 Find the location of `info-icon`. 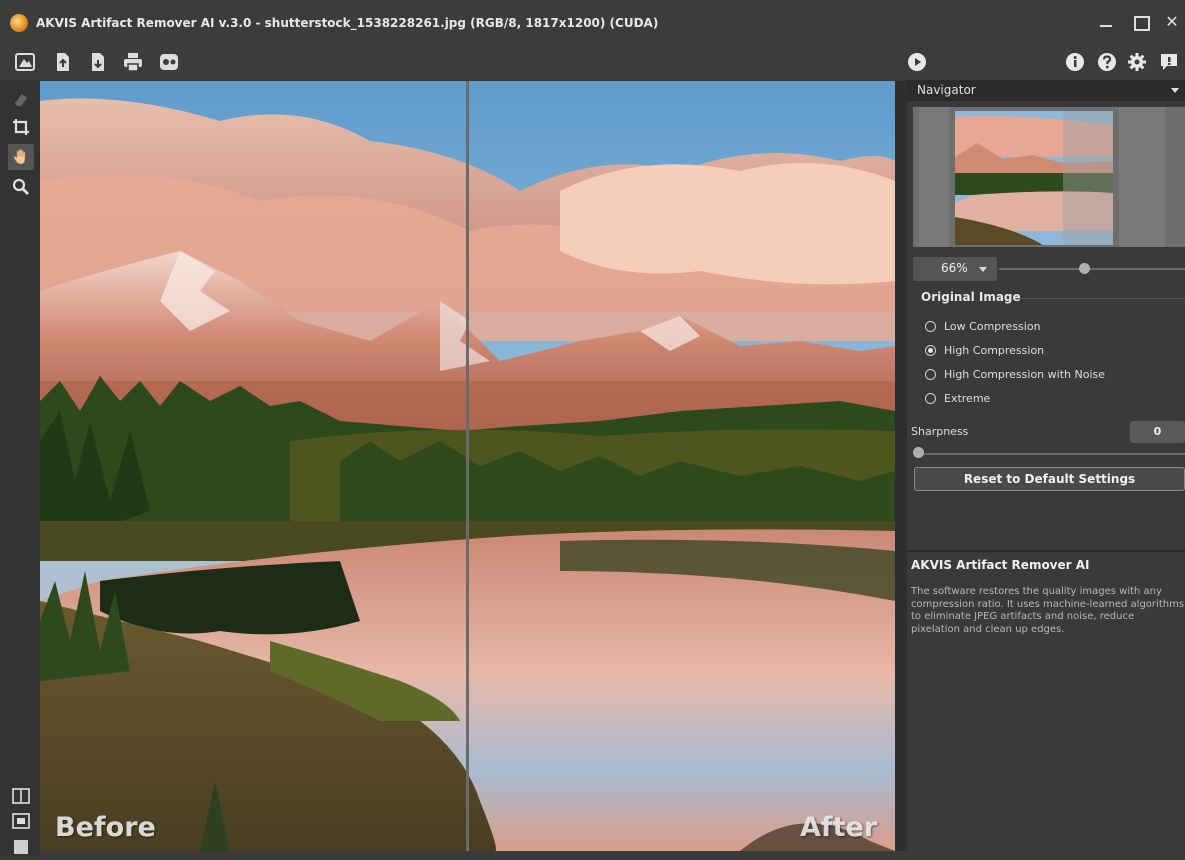

info-icon is located at coordinates (1075, 62).